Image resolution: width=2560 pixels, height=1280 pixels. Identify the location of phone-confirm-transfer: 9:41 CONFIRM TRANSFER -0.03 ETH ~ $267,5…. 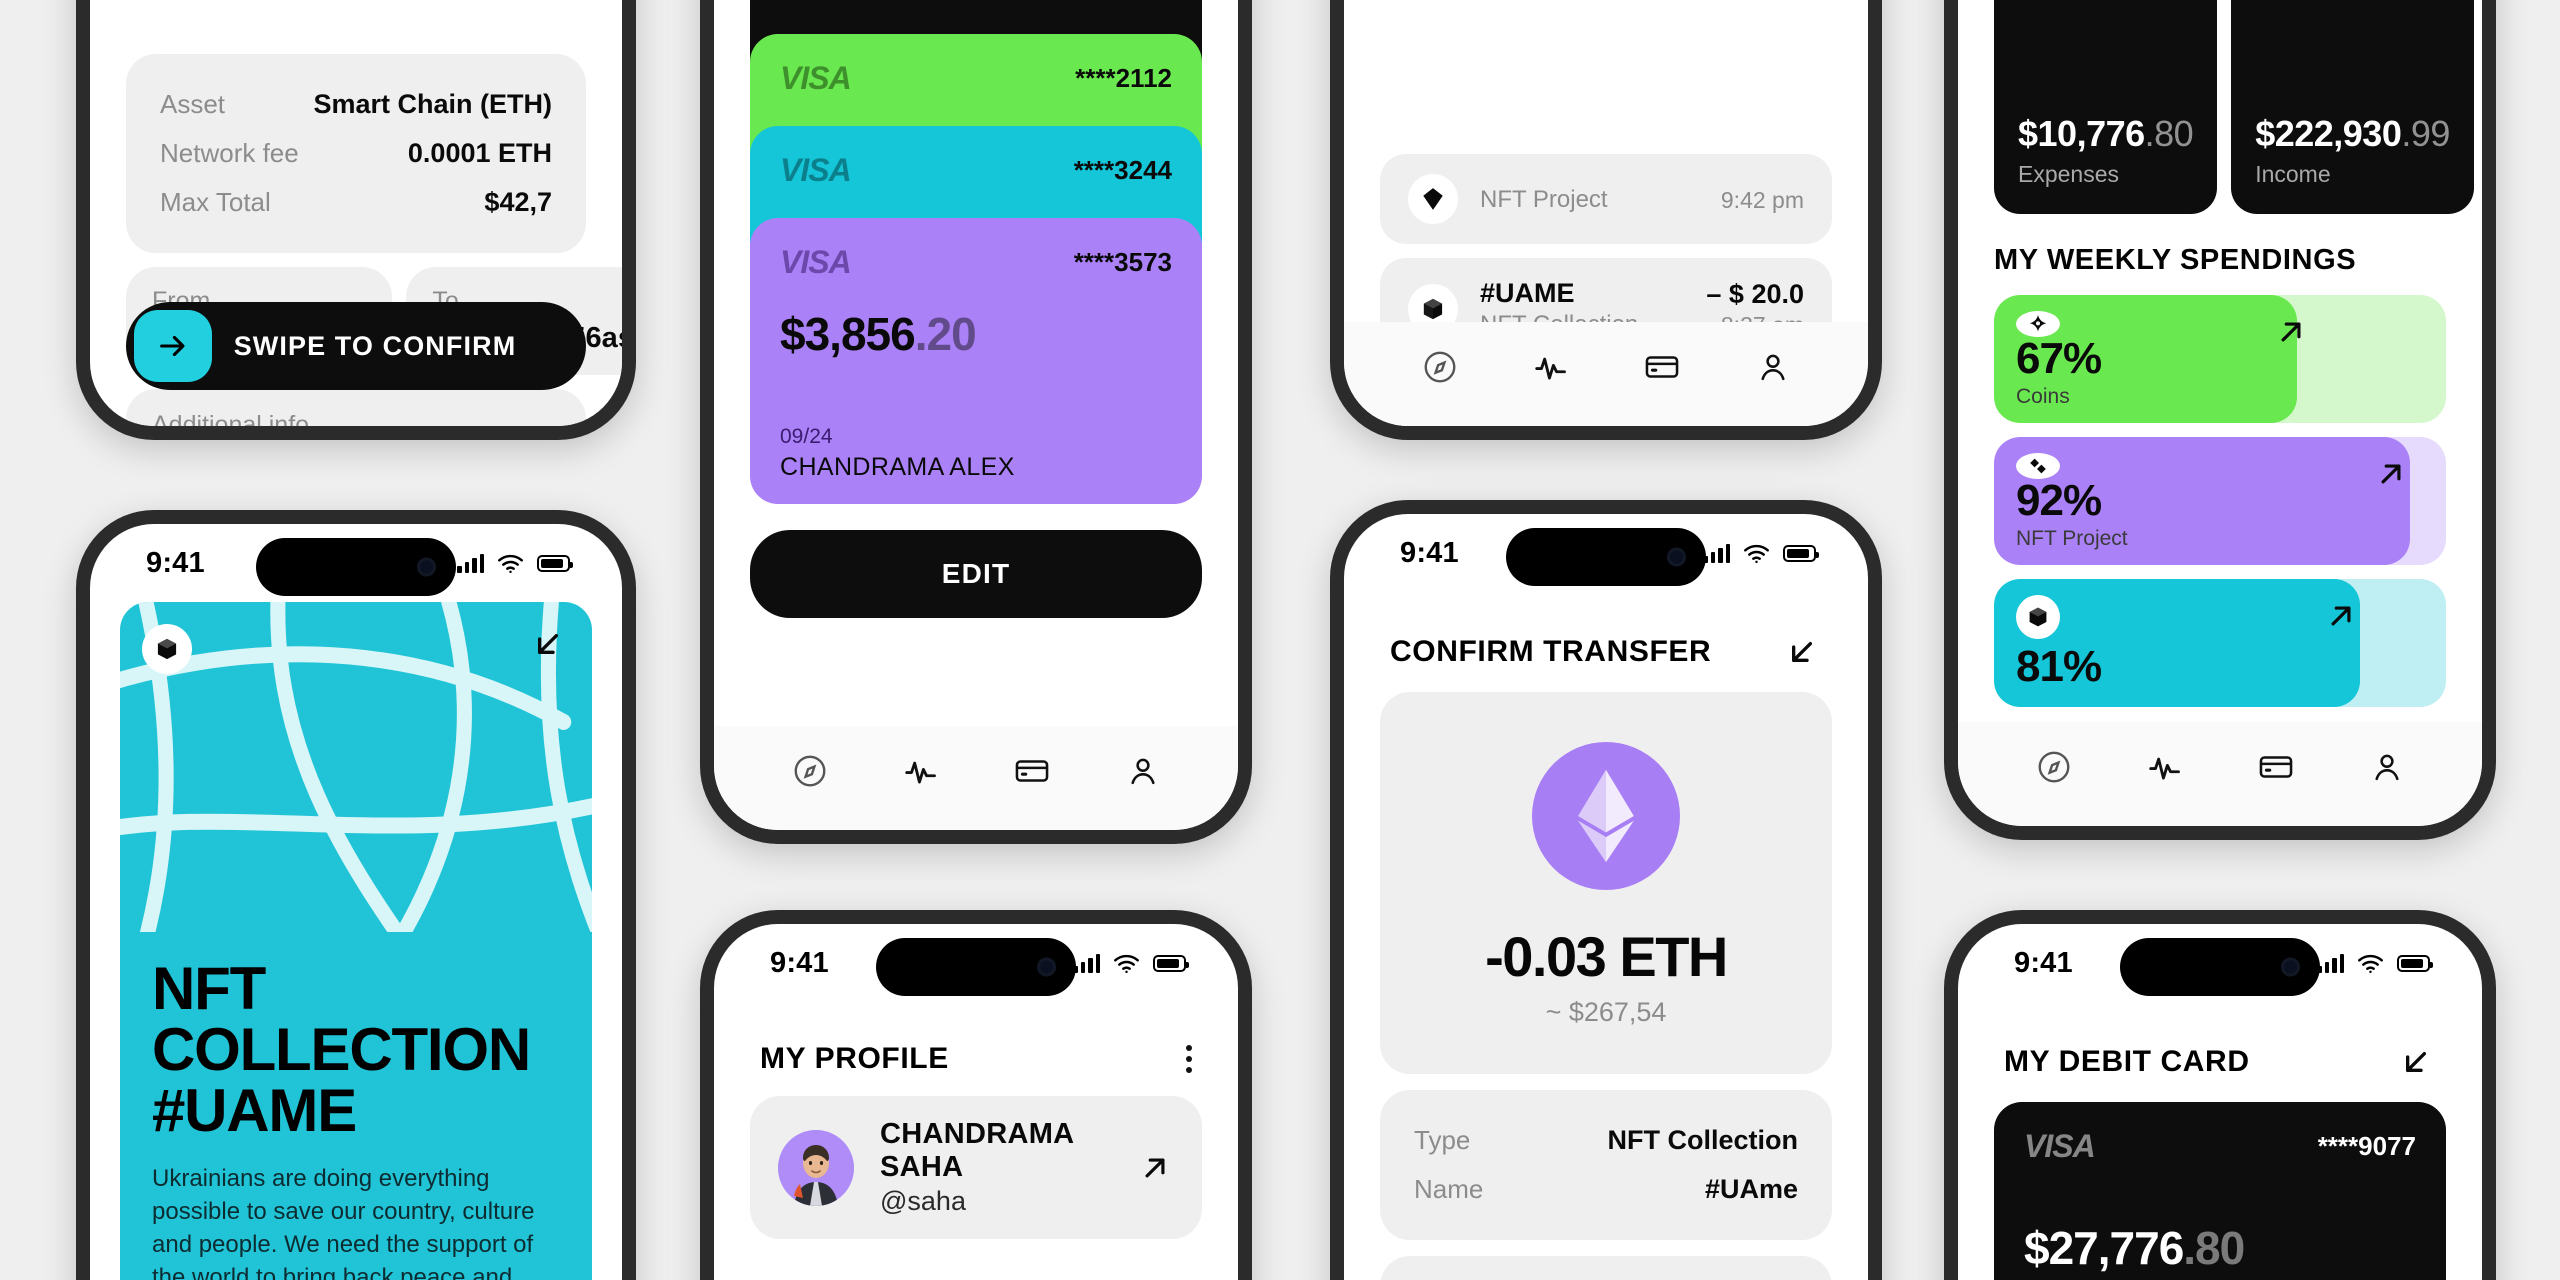
(1606, 890).